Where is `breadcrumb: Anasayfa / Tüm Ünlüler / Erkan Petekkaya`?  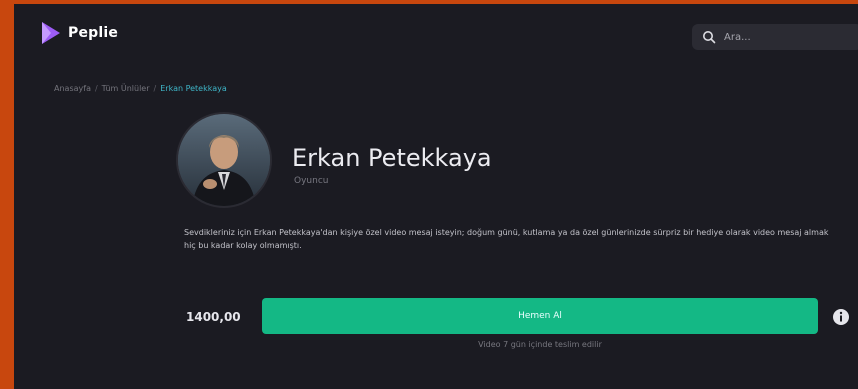
breadcrumb: Anasayfa / Tüm Ünlüler / Erkan Petekkaya is located at coordinates (140, 88).